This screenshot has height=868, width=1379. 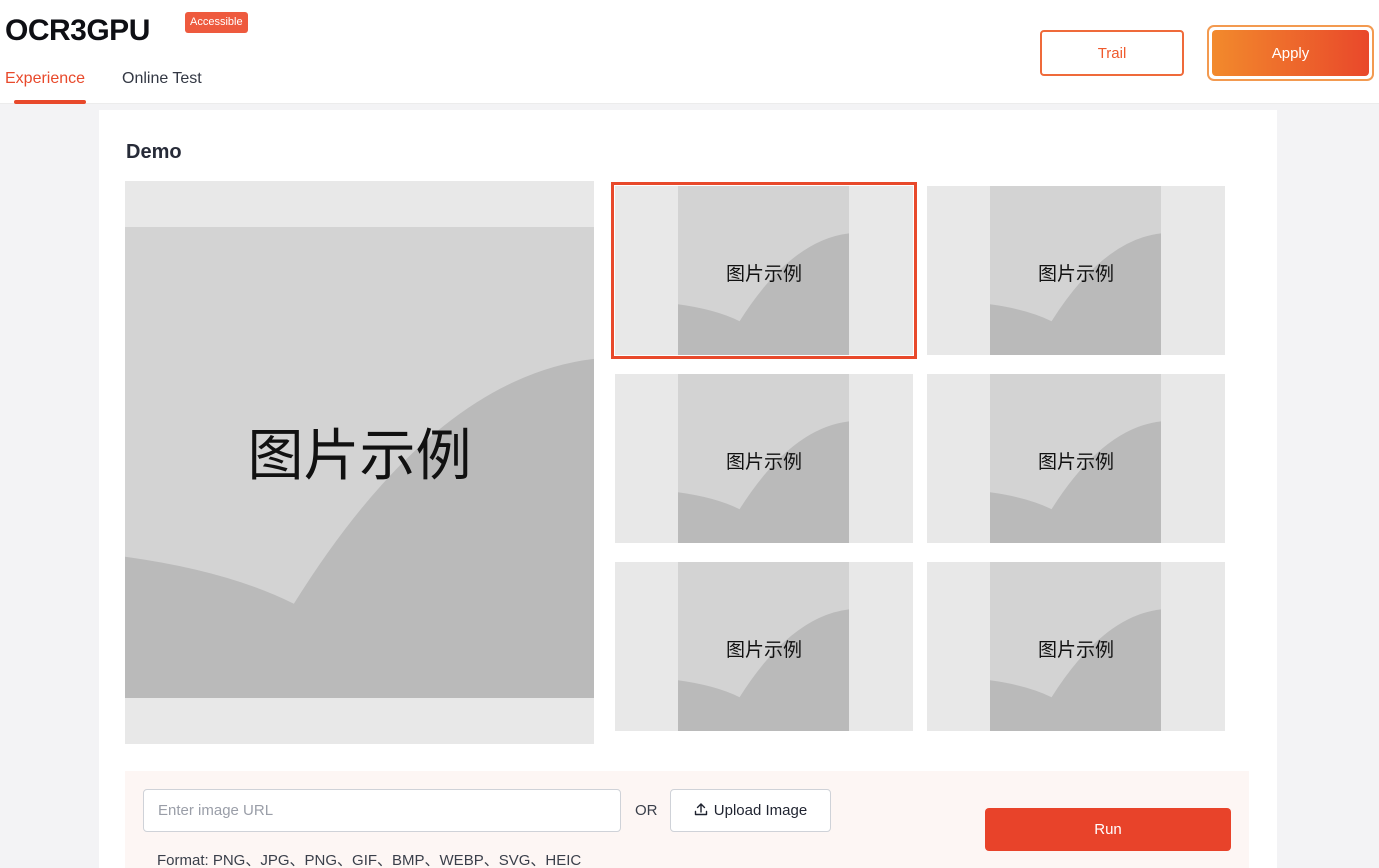 I want to click on accessible-badge: Accessible, so click(x=216, y=22).